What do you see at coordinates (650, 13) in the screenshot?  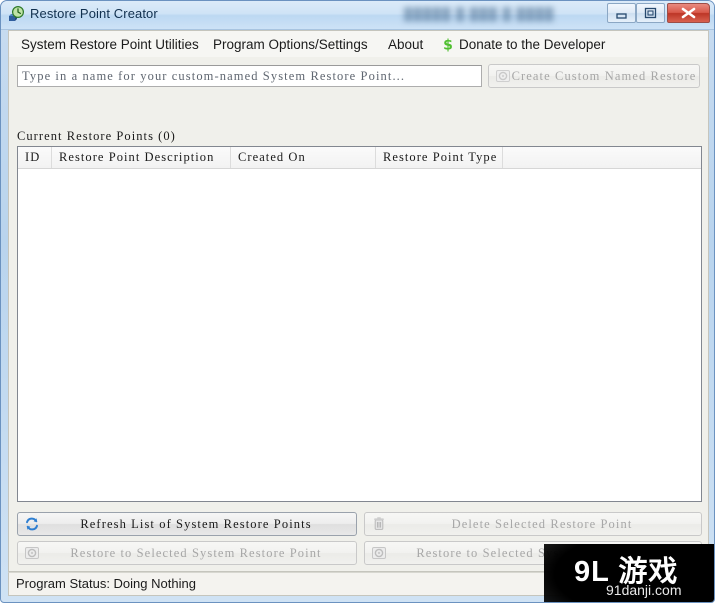 I see `maximize-button` at bounding box center [650, 13].